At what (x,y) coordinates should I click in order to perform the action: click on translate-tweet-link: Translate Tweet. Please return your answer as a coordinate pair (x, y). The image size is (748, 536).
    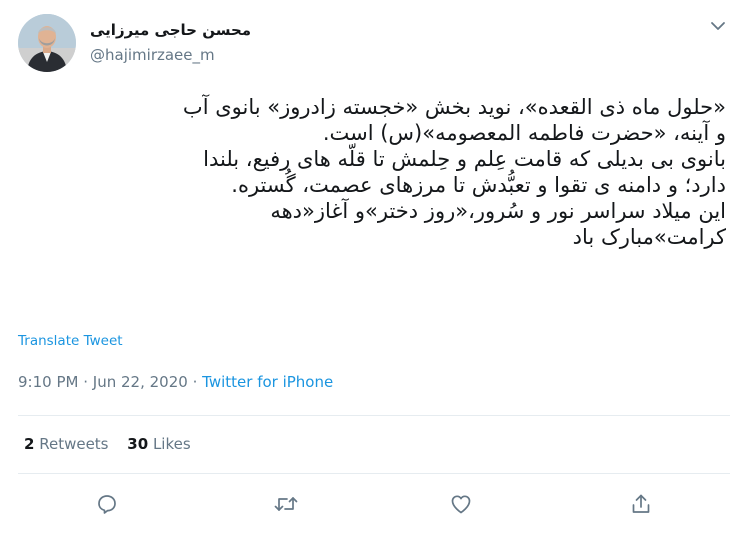
    Looking at the image, I should click on (70, 341).